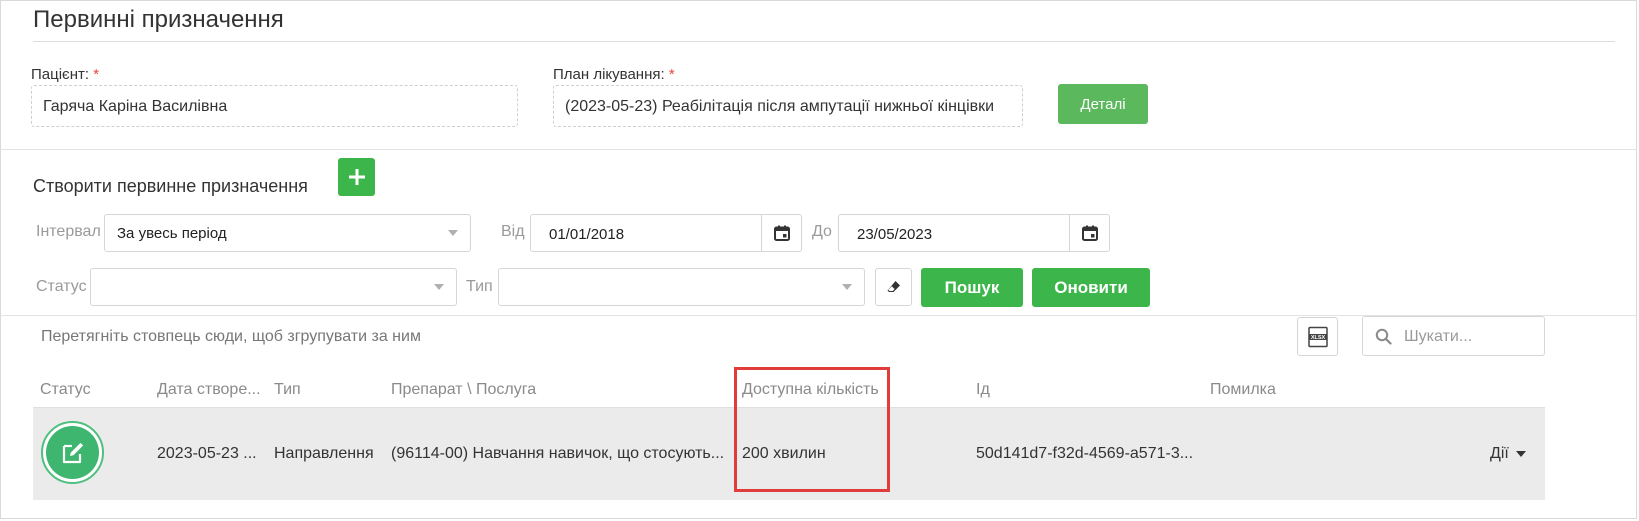 Image resolution: width=1639 pixels, height=521 pixels. Describe the element at coordinates (1243, 390) in the screenshot. I see `col-error: Помилка` at that location.